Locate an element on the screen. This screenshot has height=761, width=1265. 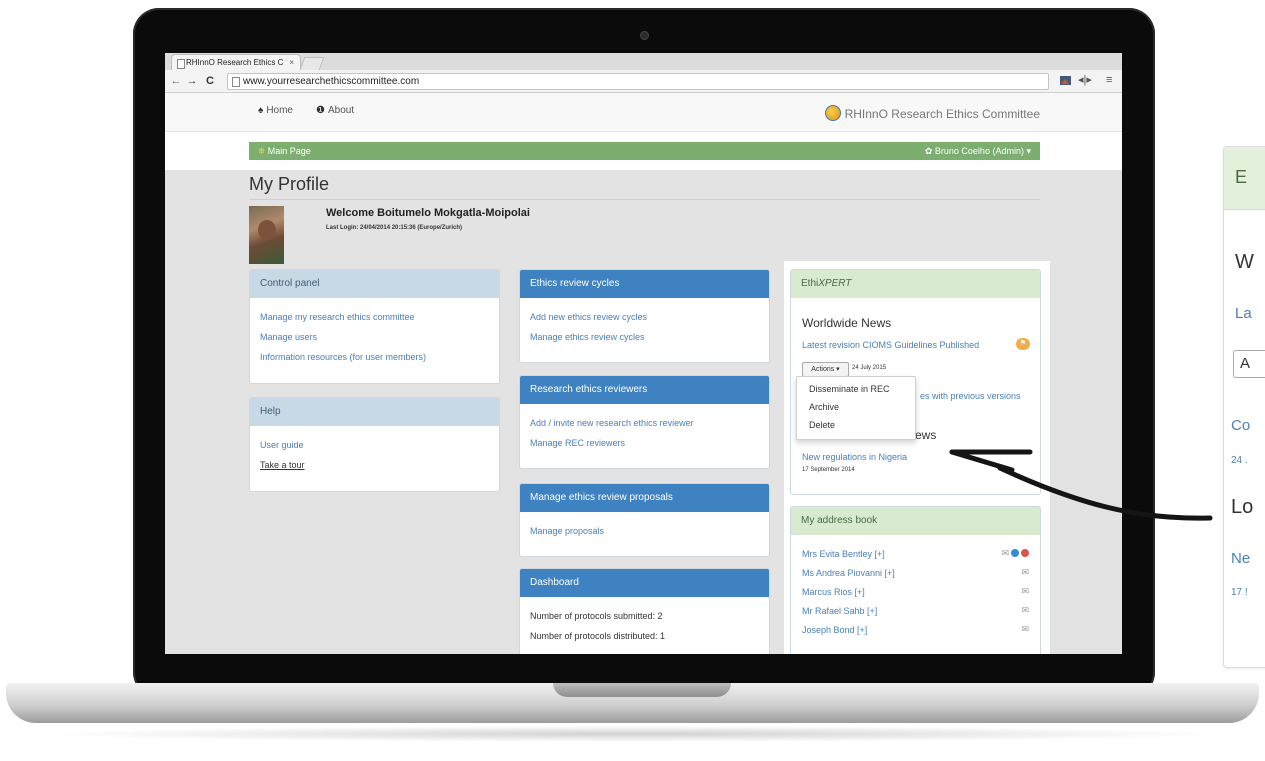
callout-arrow is located at coordinates (1081, 485).